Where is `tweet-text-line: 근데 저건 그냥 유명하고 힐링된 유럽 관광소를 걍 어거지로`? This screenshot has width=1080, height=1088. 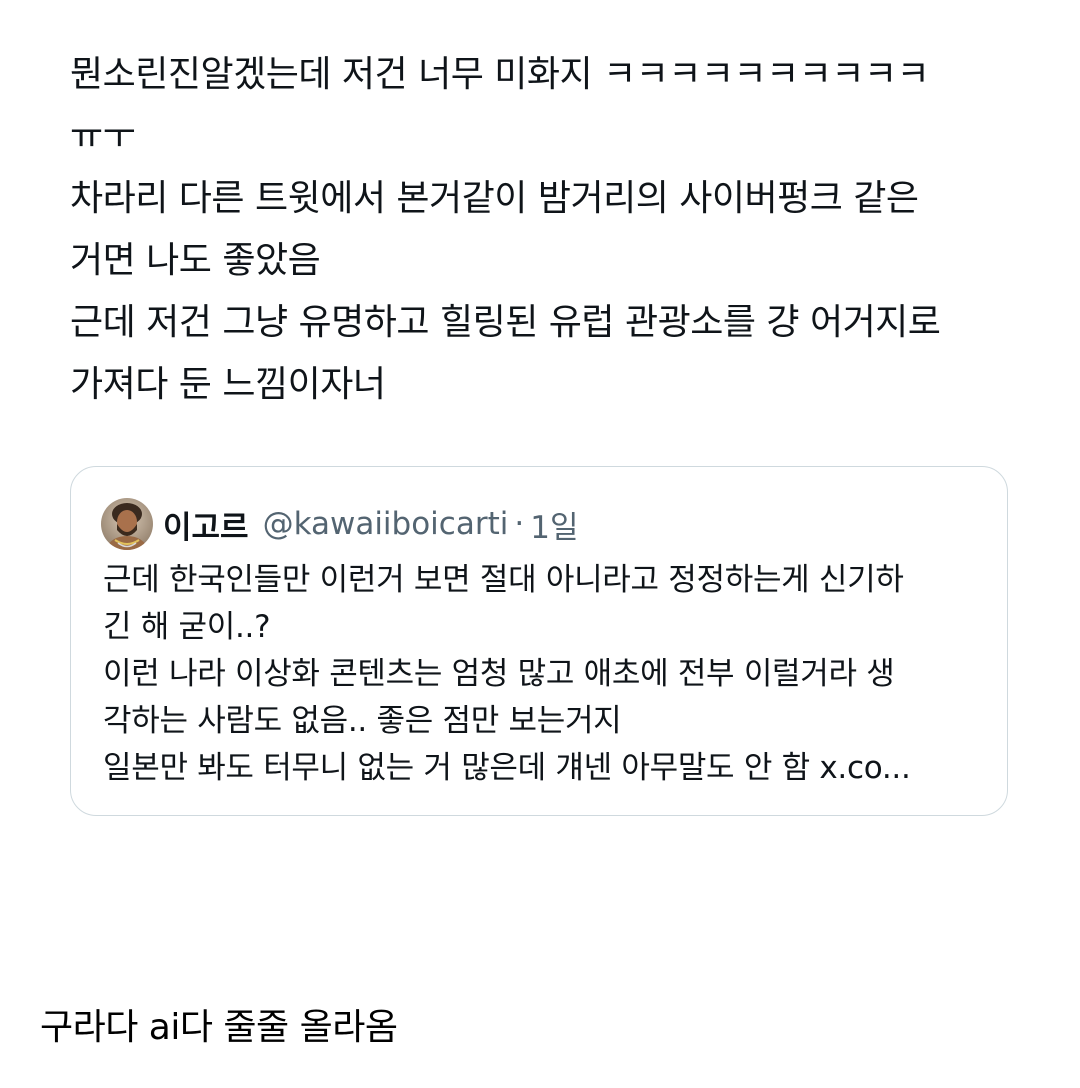 tweet-text-line: 근데 저건 그냥 유명하고 힐링된 유럽 관광소를 걍 어거지로 is located at coordinates (505, 322).